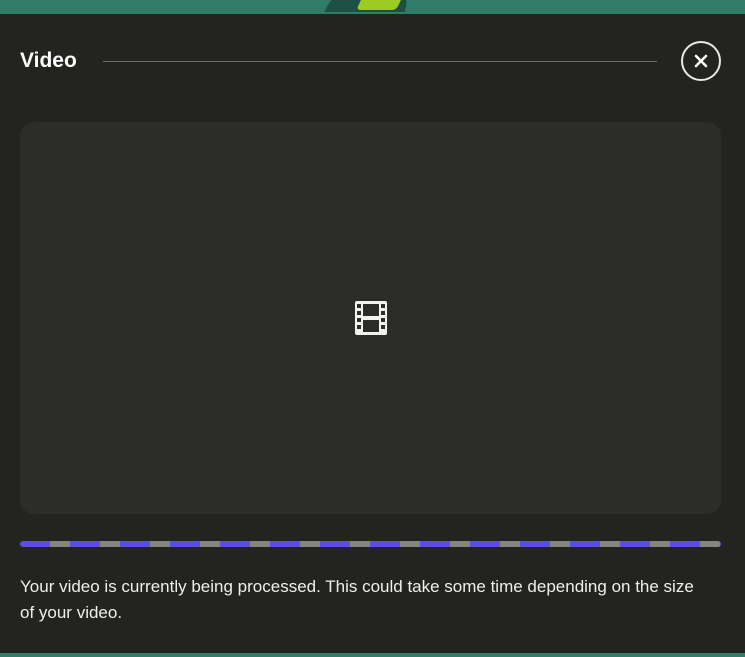  Describe the element at coordinates (48, 60) in the screenshot. I see `modal-title: Video` at that location.